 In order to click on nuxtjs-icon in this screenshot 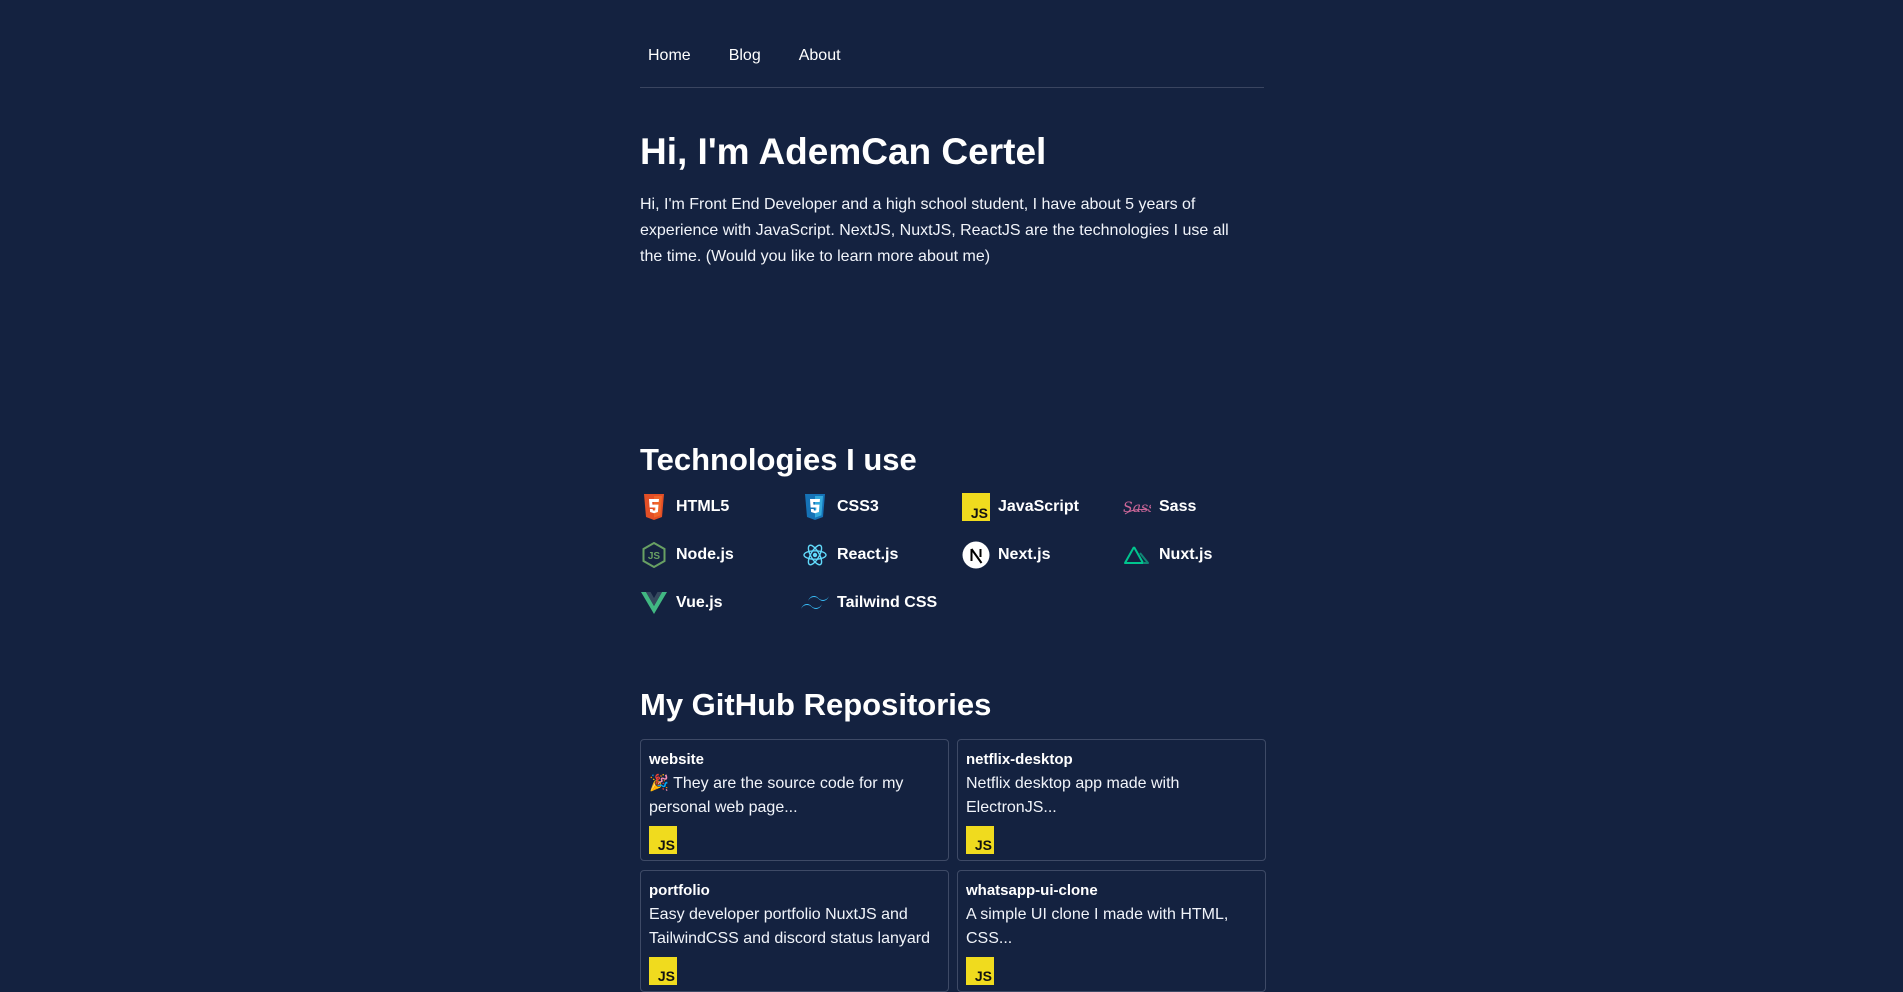, I will do `click(1137, 555)`.